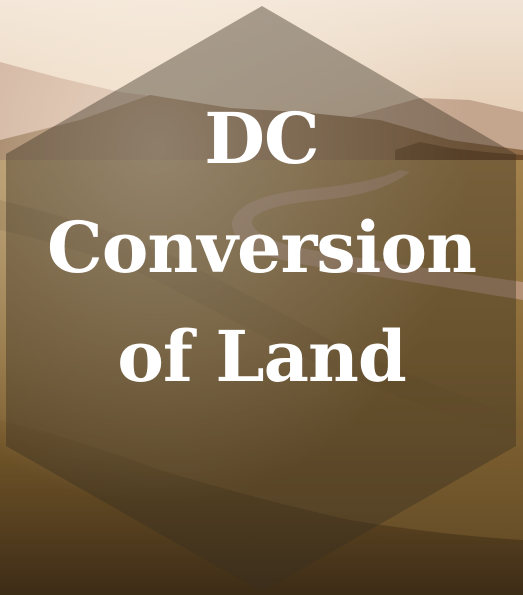 This screenshot has height=595, width=523. I want to click on title-line-2: Conversion, so click(262, 247).